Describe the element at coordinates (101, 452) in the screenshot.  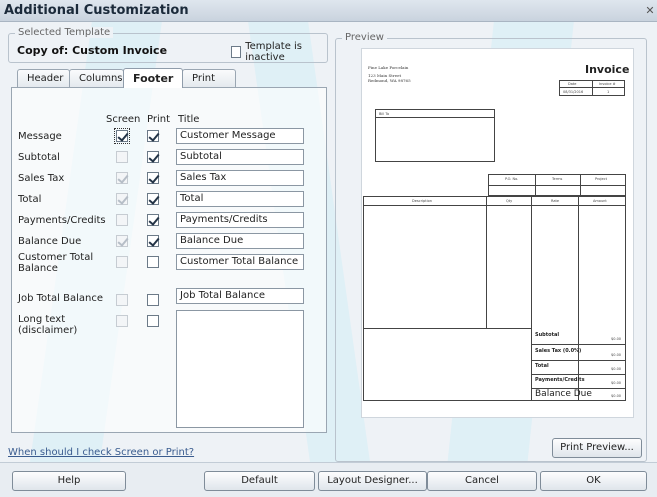
I see `screen-print-help-link: When should I check Screen or Print?` at that location.